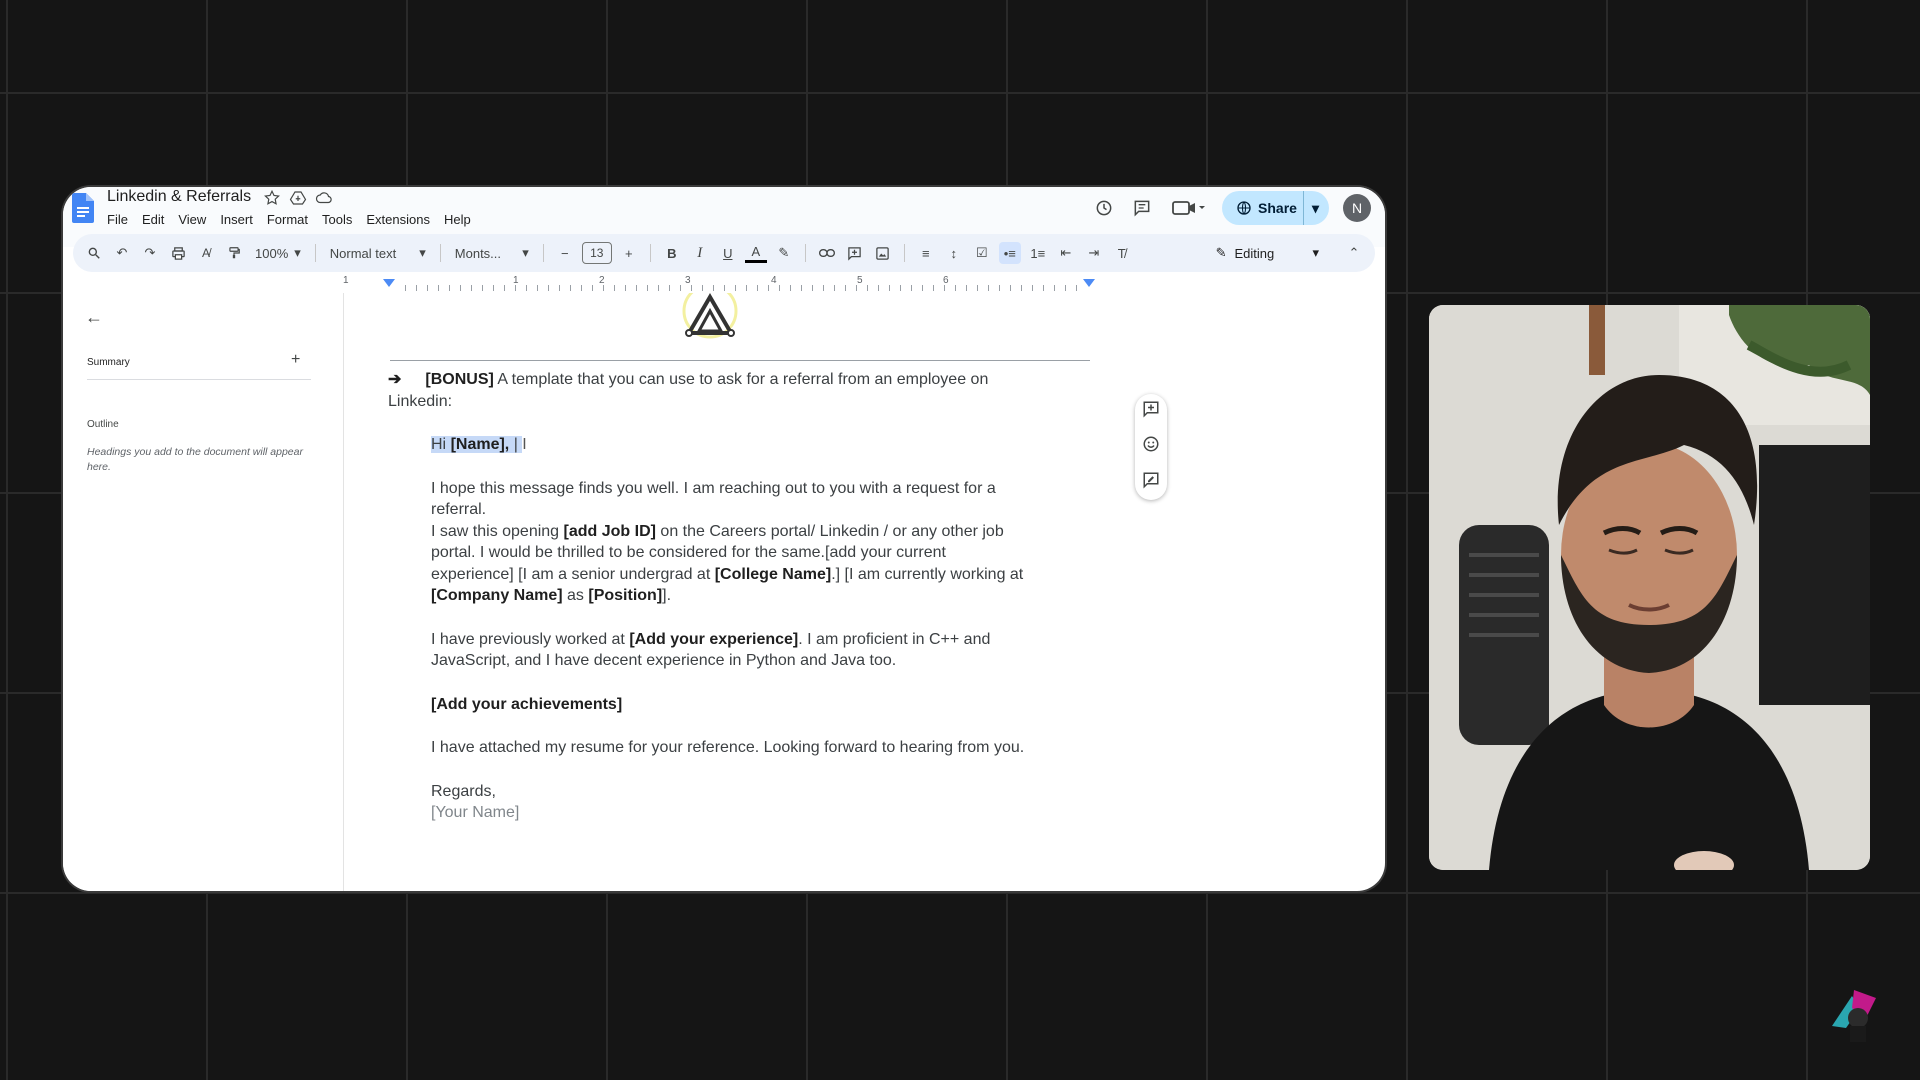  I want to click on menu-file: File, so click(117, 220).